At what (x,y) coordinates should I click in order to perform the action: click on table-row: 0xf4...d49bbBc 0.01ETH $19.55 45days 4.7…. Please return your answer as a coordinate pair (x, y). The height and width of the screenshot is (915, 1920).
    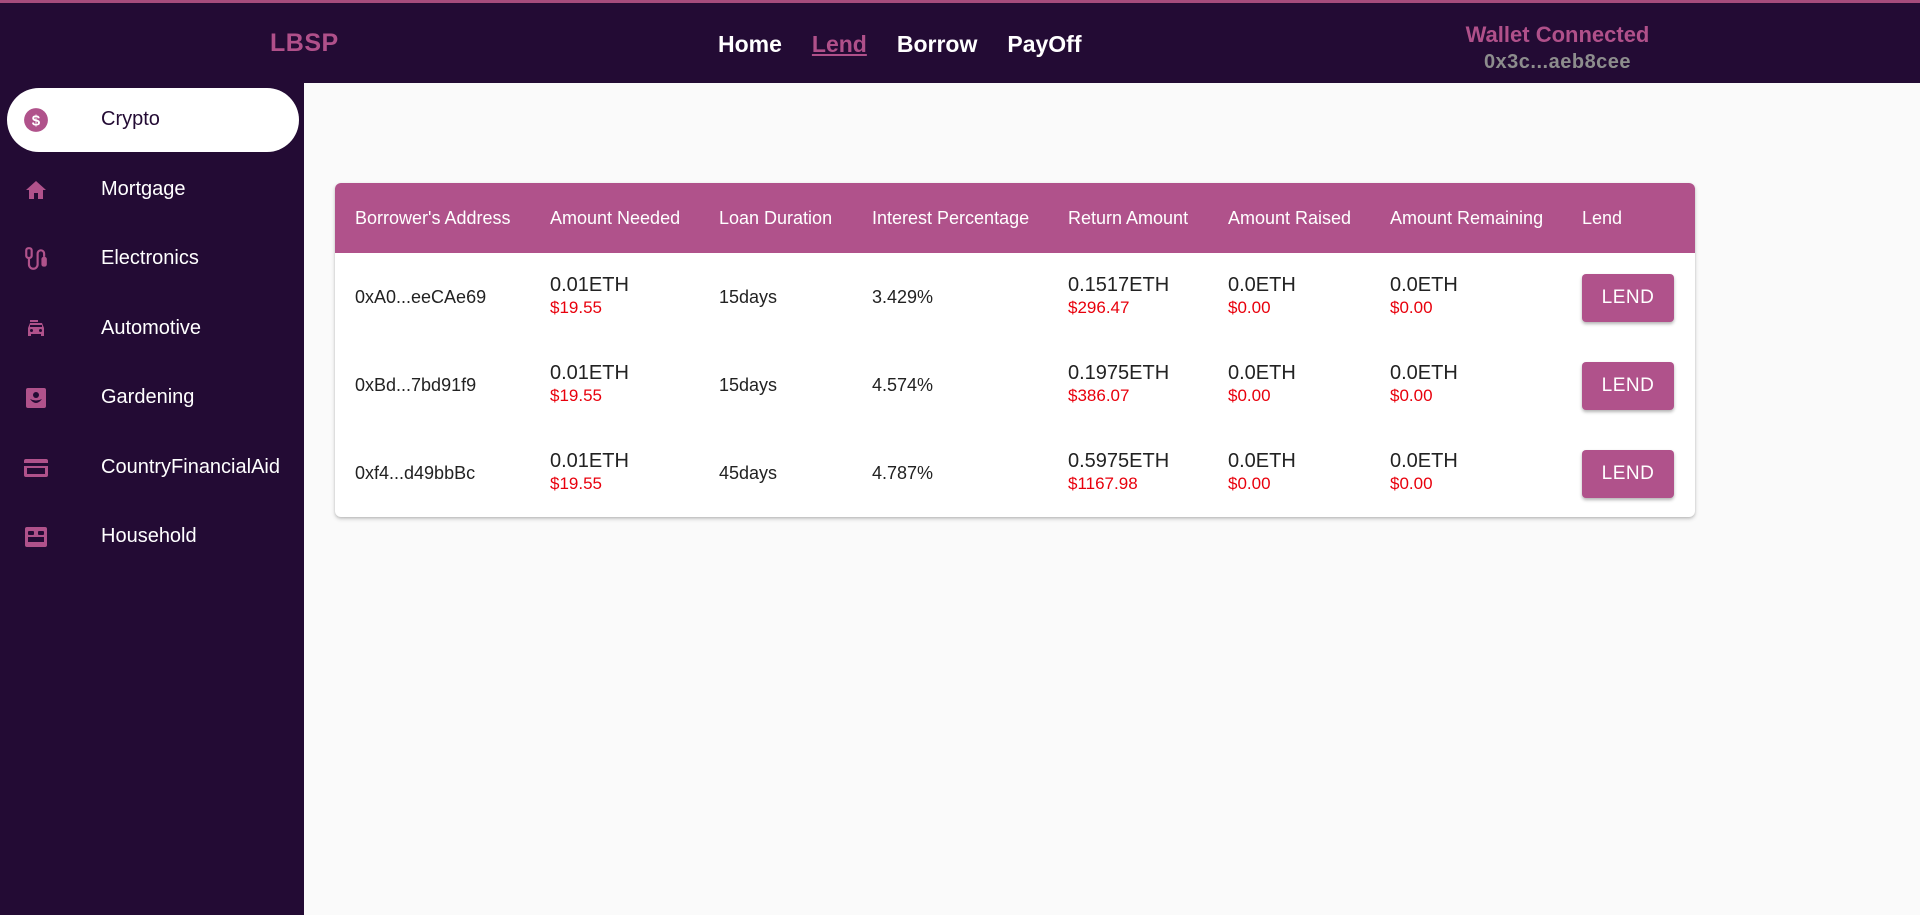
    Looking at the image, I should click on (1015, 473).